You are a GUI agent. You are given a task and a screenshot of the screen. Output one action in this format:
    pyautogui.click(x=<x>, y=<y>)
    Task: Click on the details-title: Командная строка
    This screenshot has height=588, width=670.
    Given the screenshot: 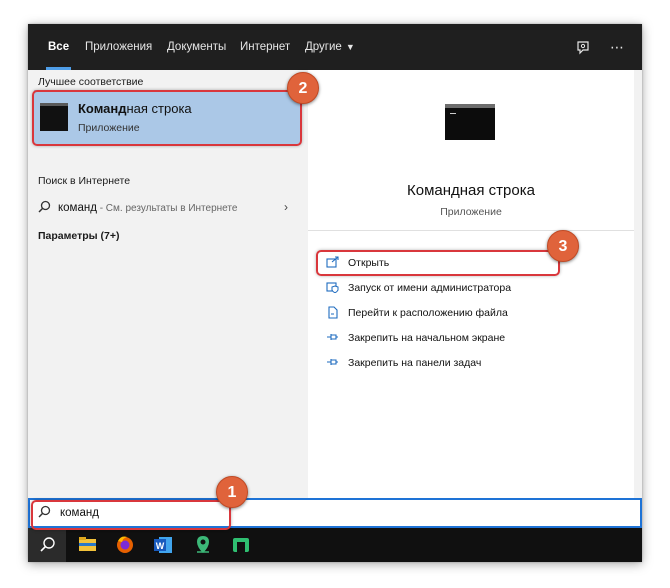 What is the action you would take?
    pyautogui.click(x=471, y=190)
    